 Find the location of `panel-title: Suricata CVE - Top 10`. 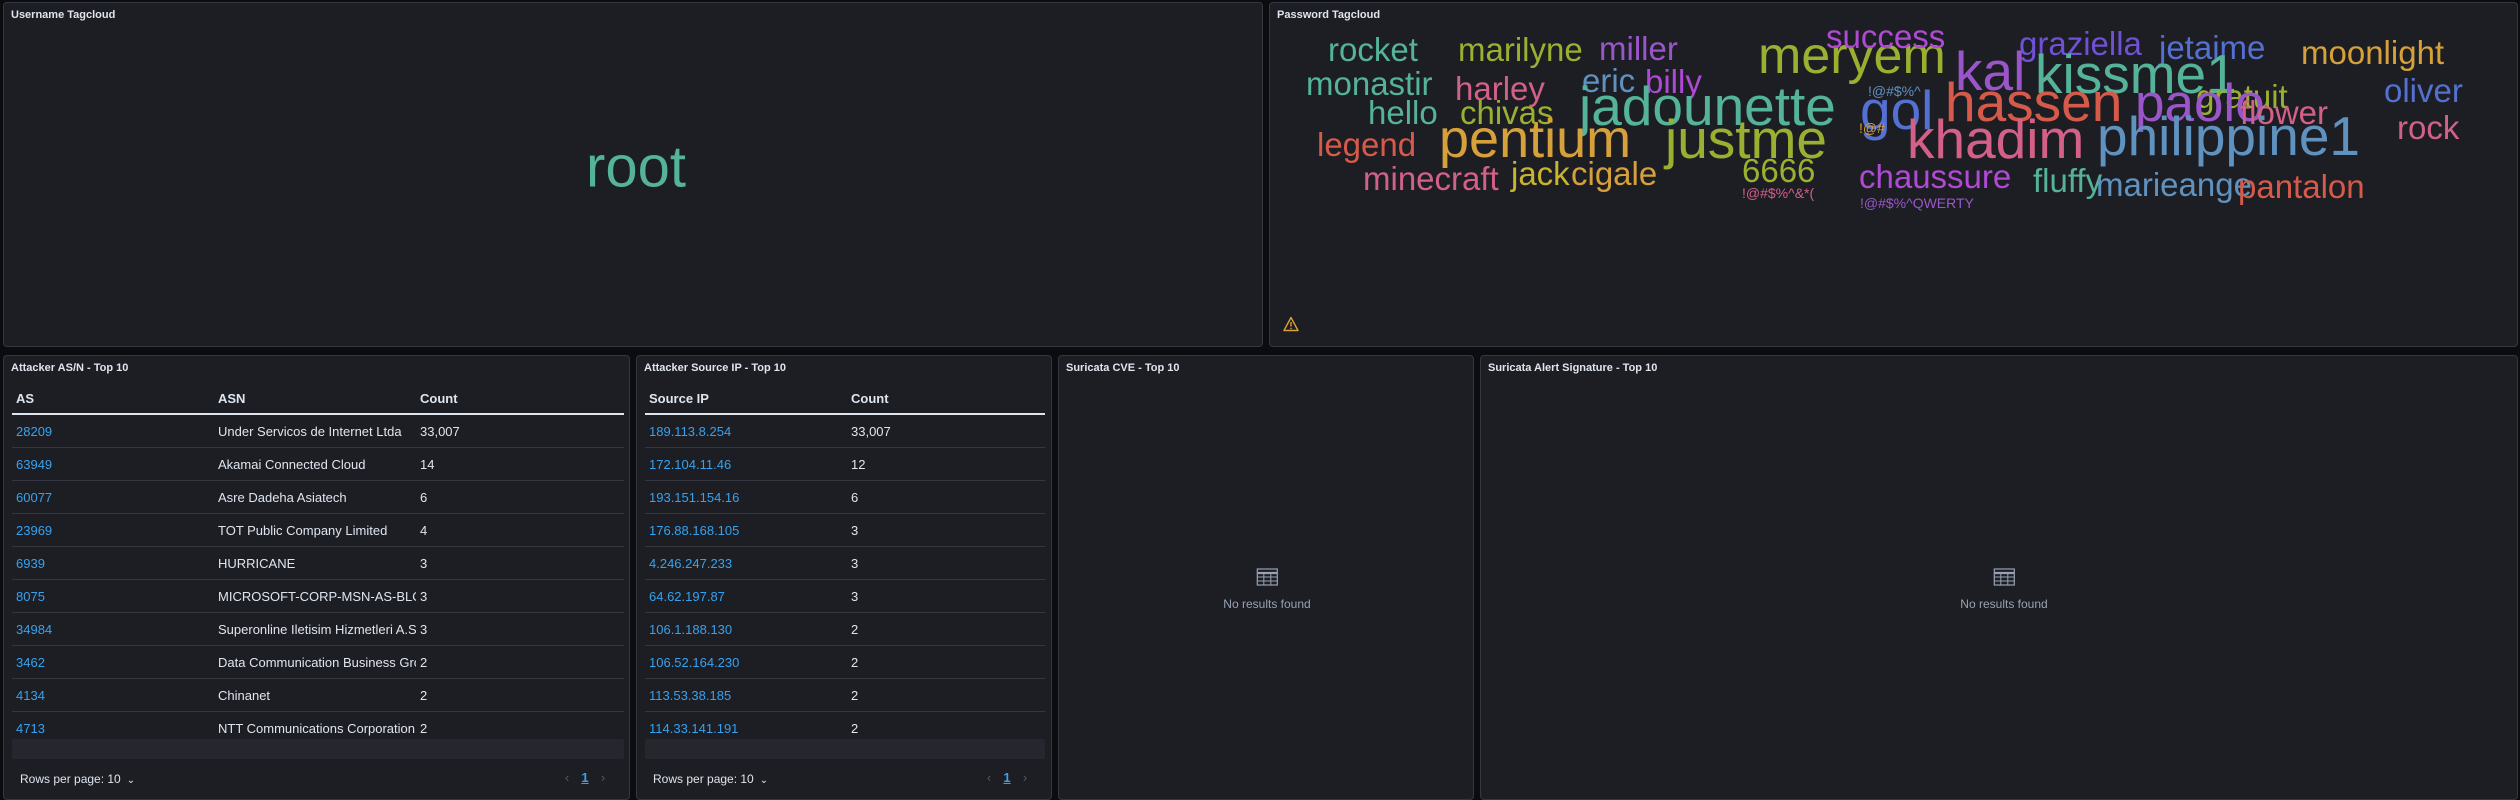

panel-title: Suricata CVE - Top 10 is located at coordinates (1123, 368).